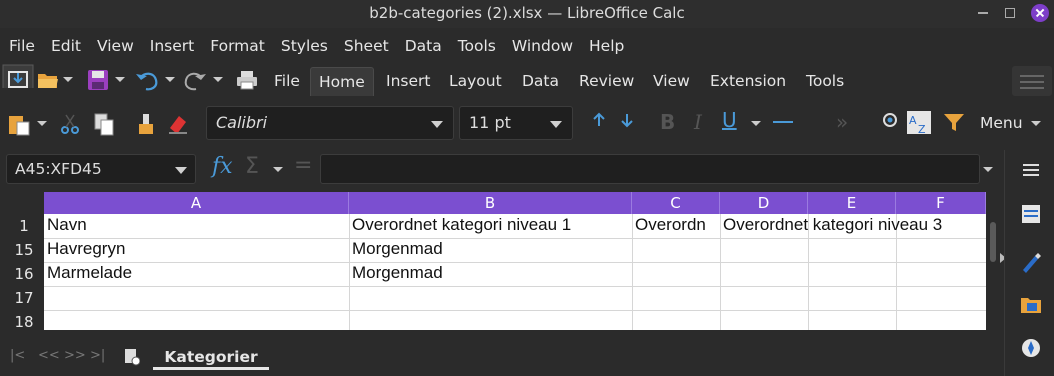 The width and height of the screenshot is (1054, 376). Describe the element at coordinates (24, 203) in the screenshot. I see `select-all-corner` at that location.